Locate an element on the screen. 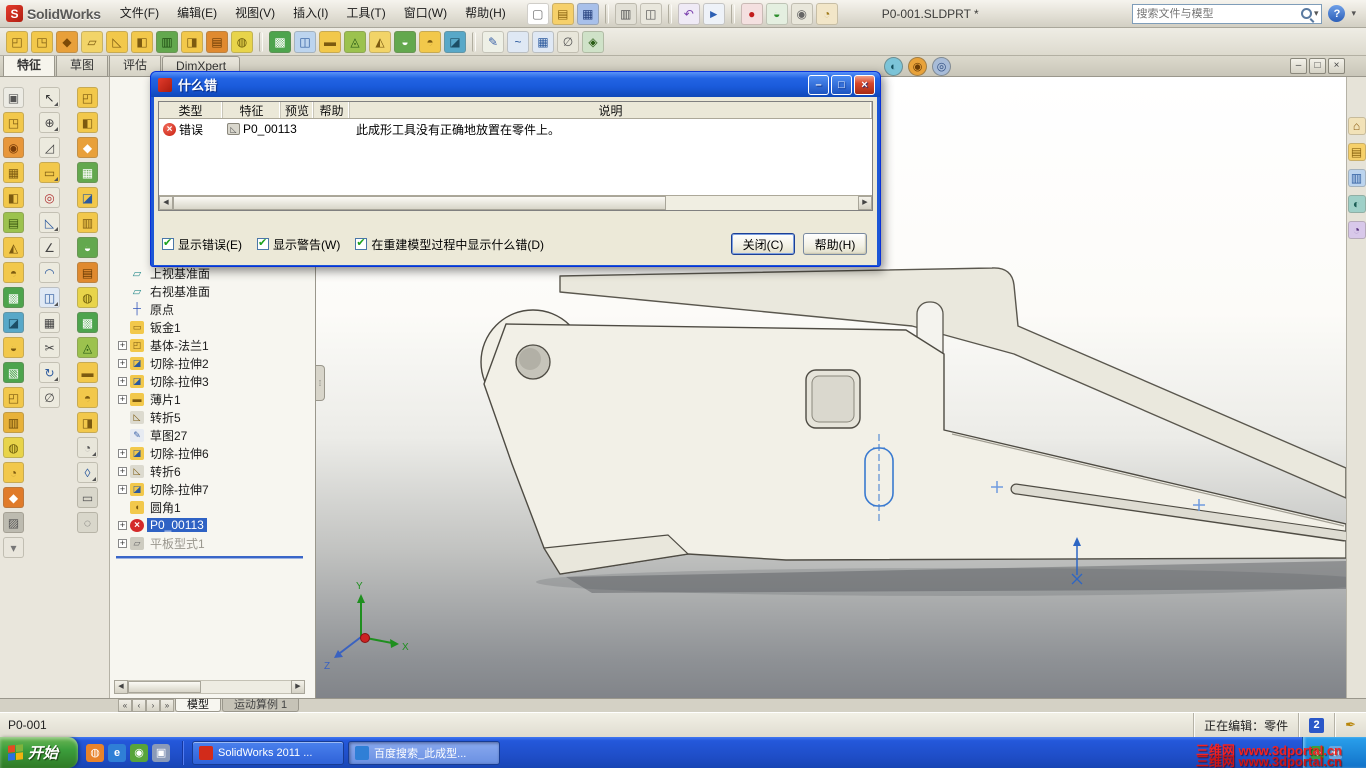  dialog-button: 关闭(C) is located at coordinates (763, 244).